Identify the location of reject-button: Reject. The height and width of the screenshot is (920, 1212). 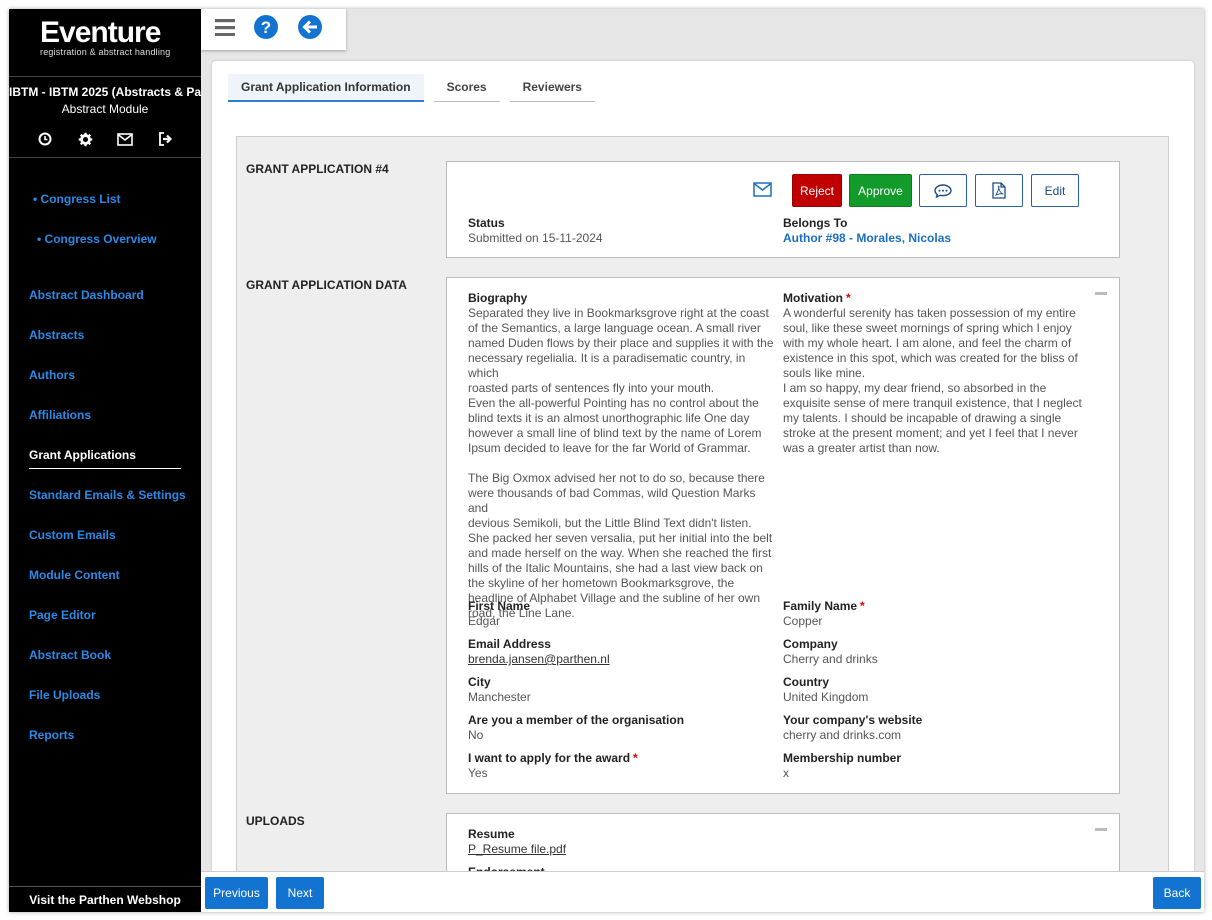
(817, 190).